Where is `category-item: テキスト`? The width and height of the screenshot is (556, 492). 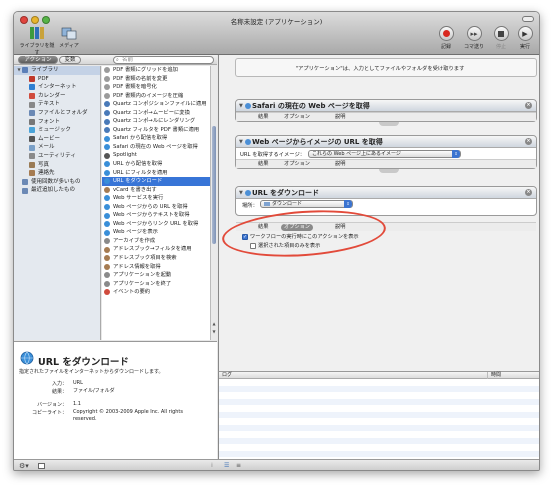 category-item: テキスト is located at coordinates (57, 104).